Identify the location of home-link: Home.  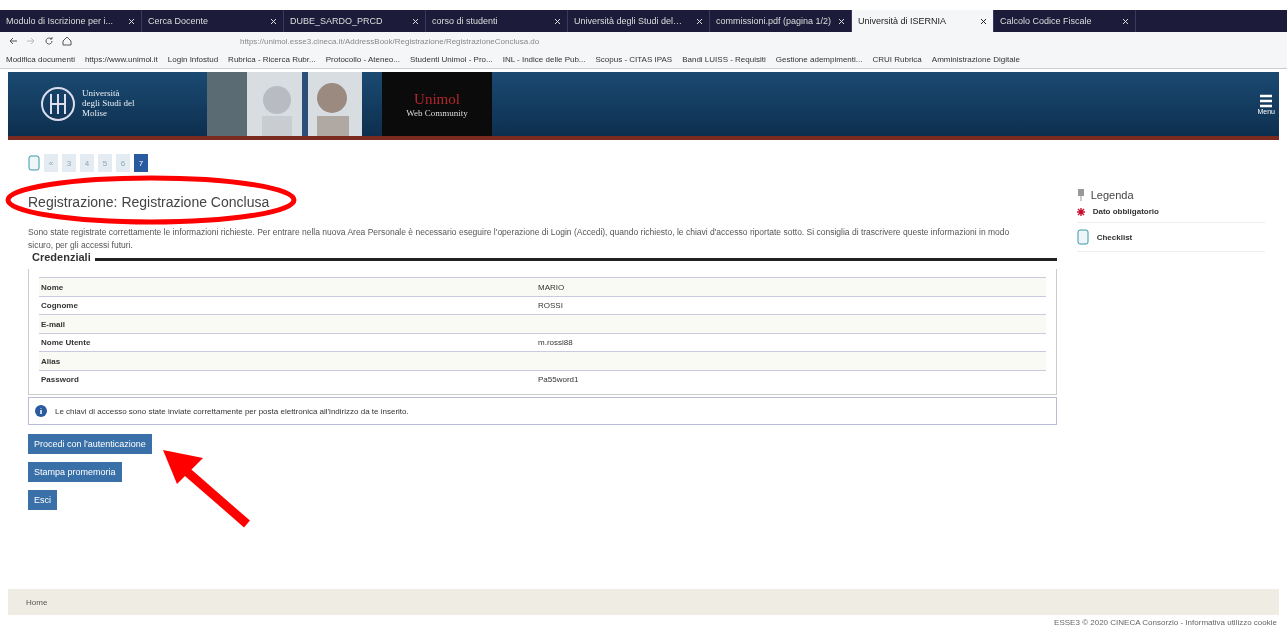
(37, 602).